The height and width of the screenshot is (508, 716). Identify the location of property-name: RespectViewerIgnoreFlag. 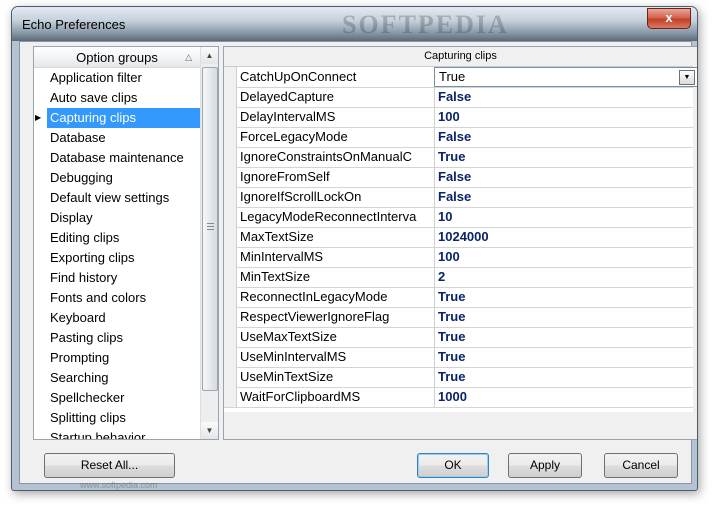
(336, 317).